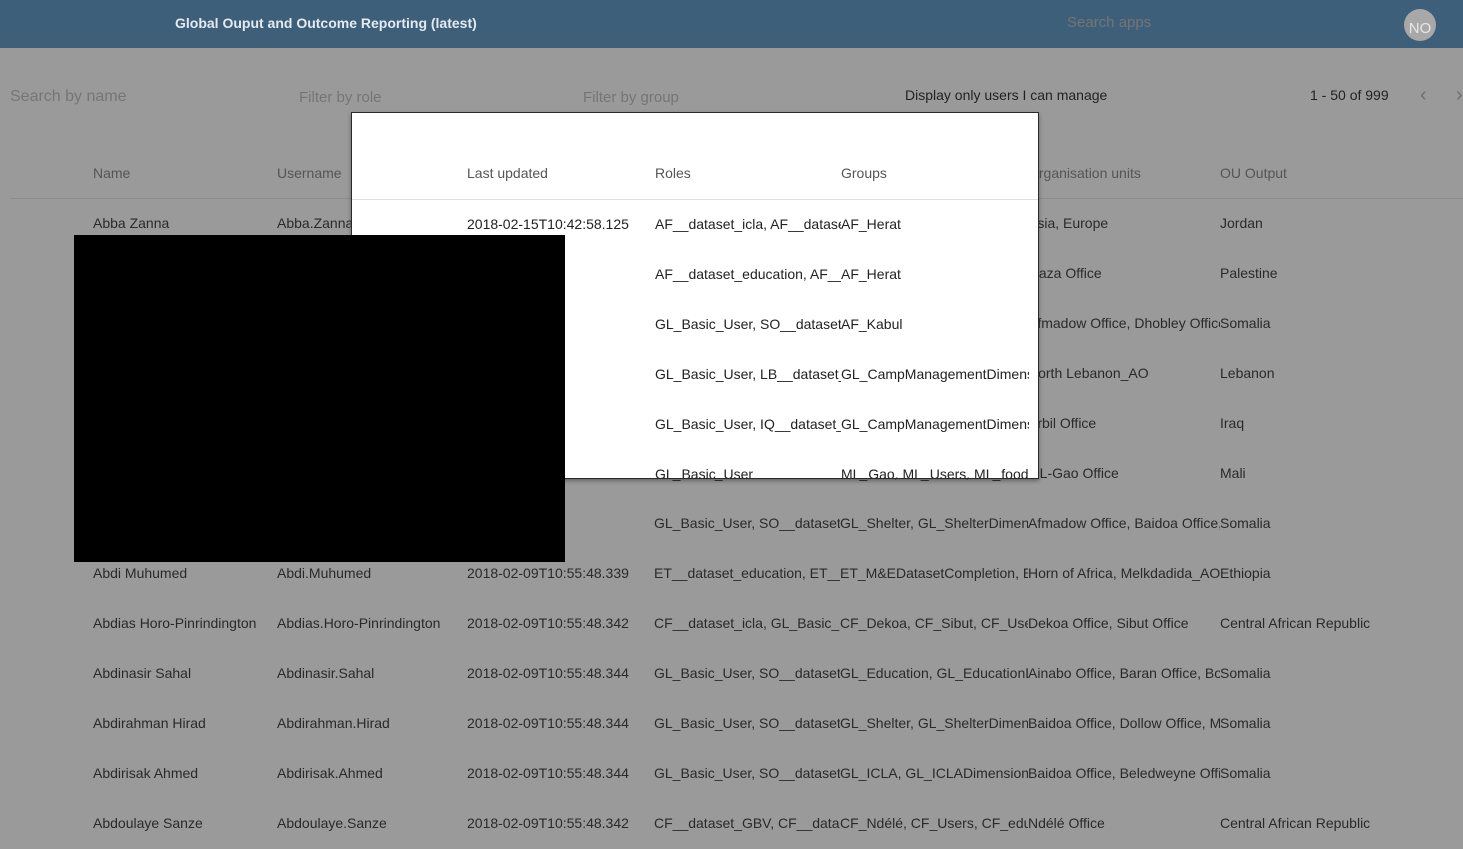 The height and width of the screenshot is (849, 1463). What do you see at coordinates (934, 623) in the screenshot?
I see `cell-groups: CF_Dekoa, CF_Sibut, CF_Users` at bounding box center [934, 623].